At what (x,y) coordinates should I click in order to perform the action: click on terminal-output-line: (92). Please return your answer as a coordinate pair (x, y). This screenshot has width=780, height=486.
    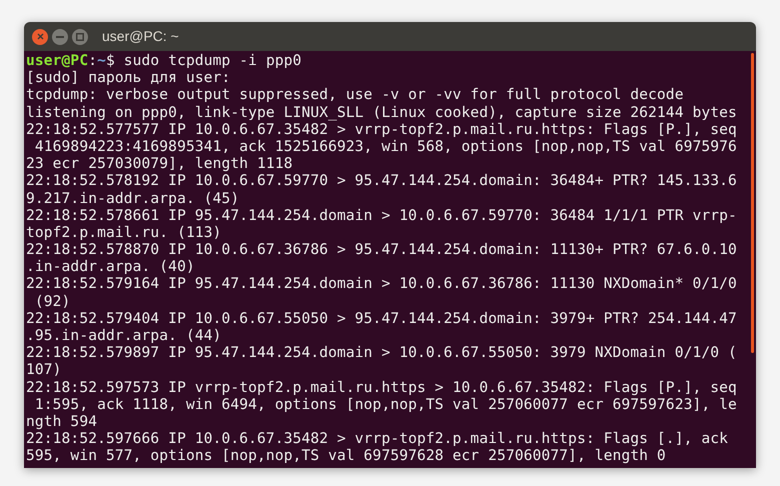
    Looking at the image, I should click on (52, 301).